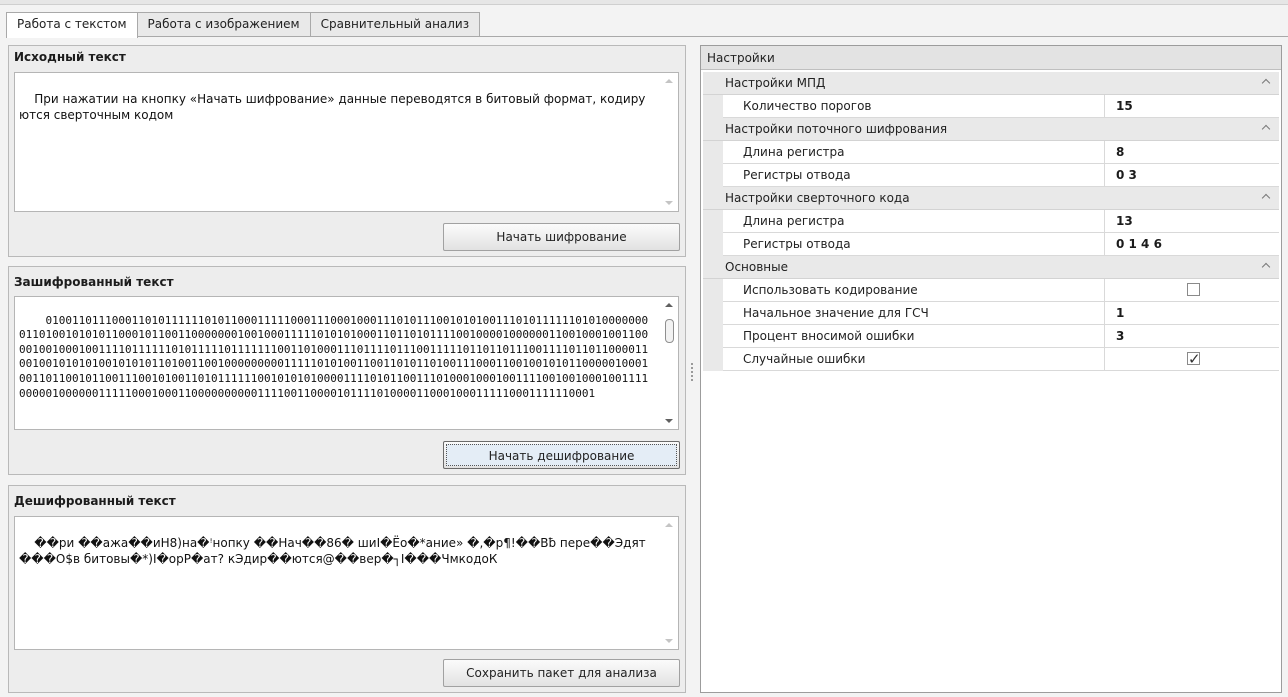 This screenshot has width=1288, height=697. Describe the element at coordinates (669, 331) in the screenshot. I see `scroll-thumb` at that location.